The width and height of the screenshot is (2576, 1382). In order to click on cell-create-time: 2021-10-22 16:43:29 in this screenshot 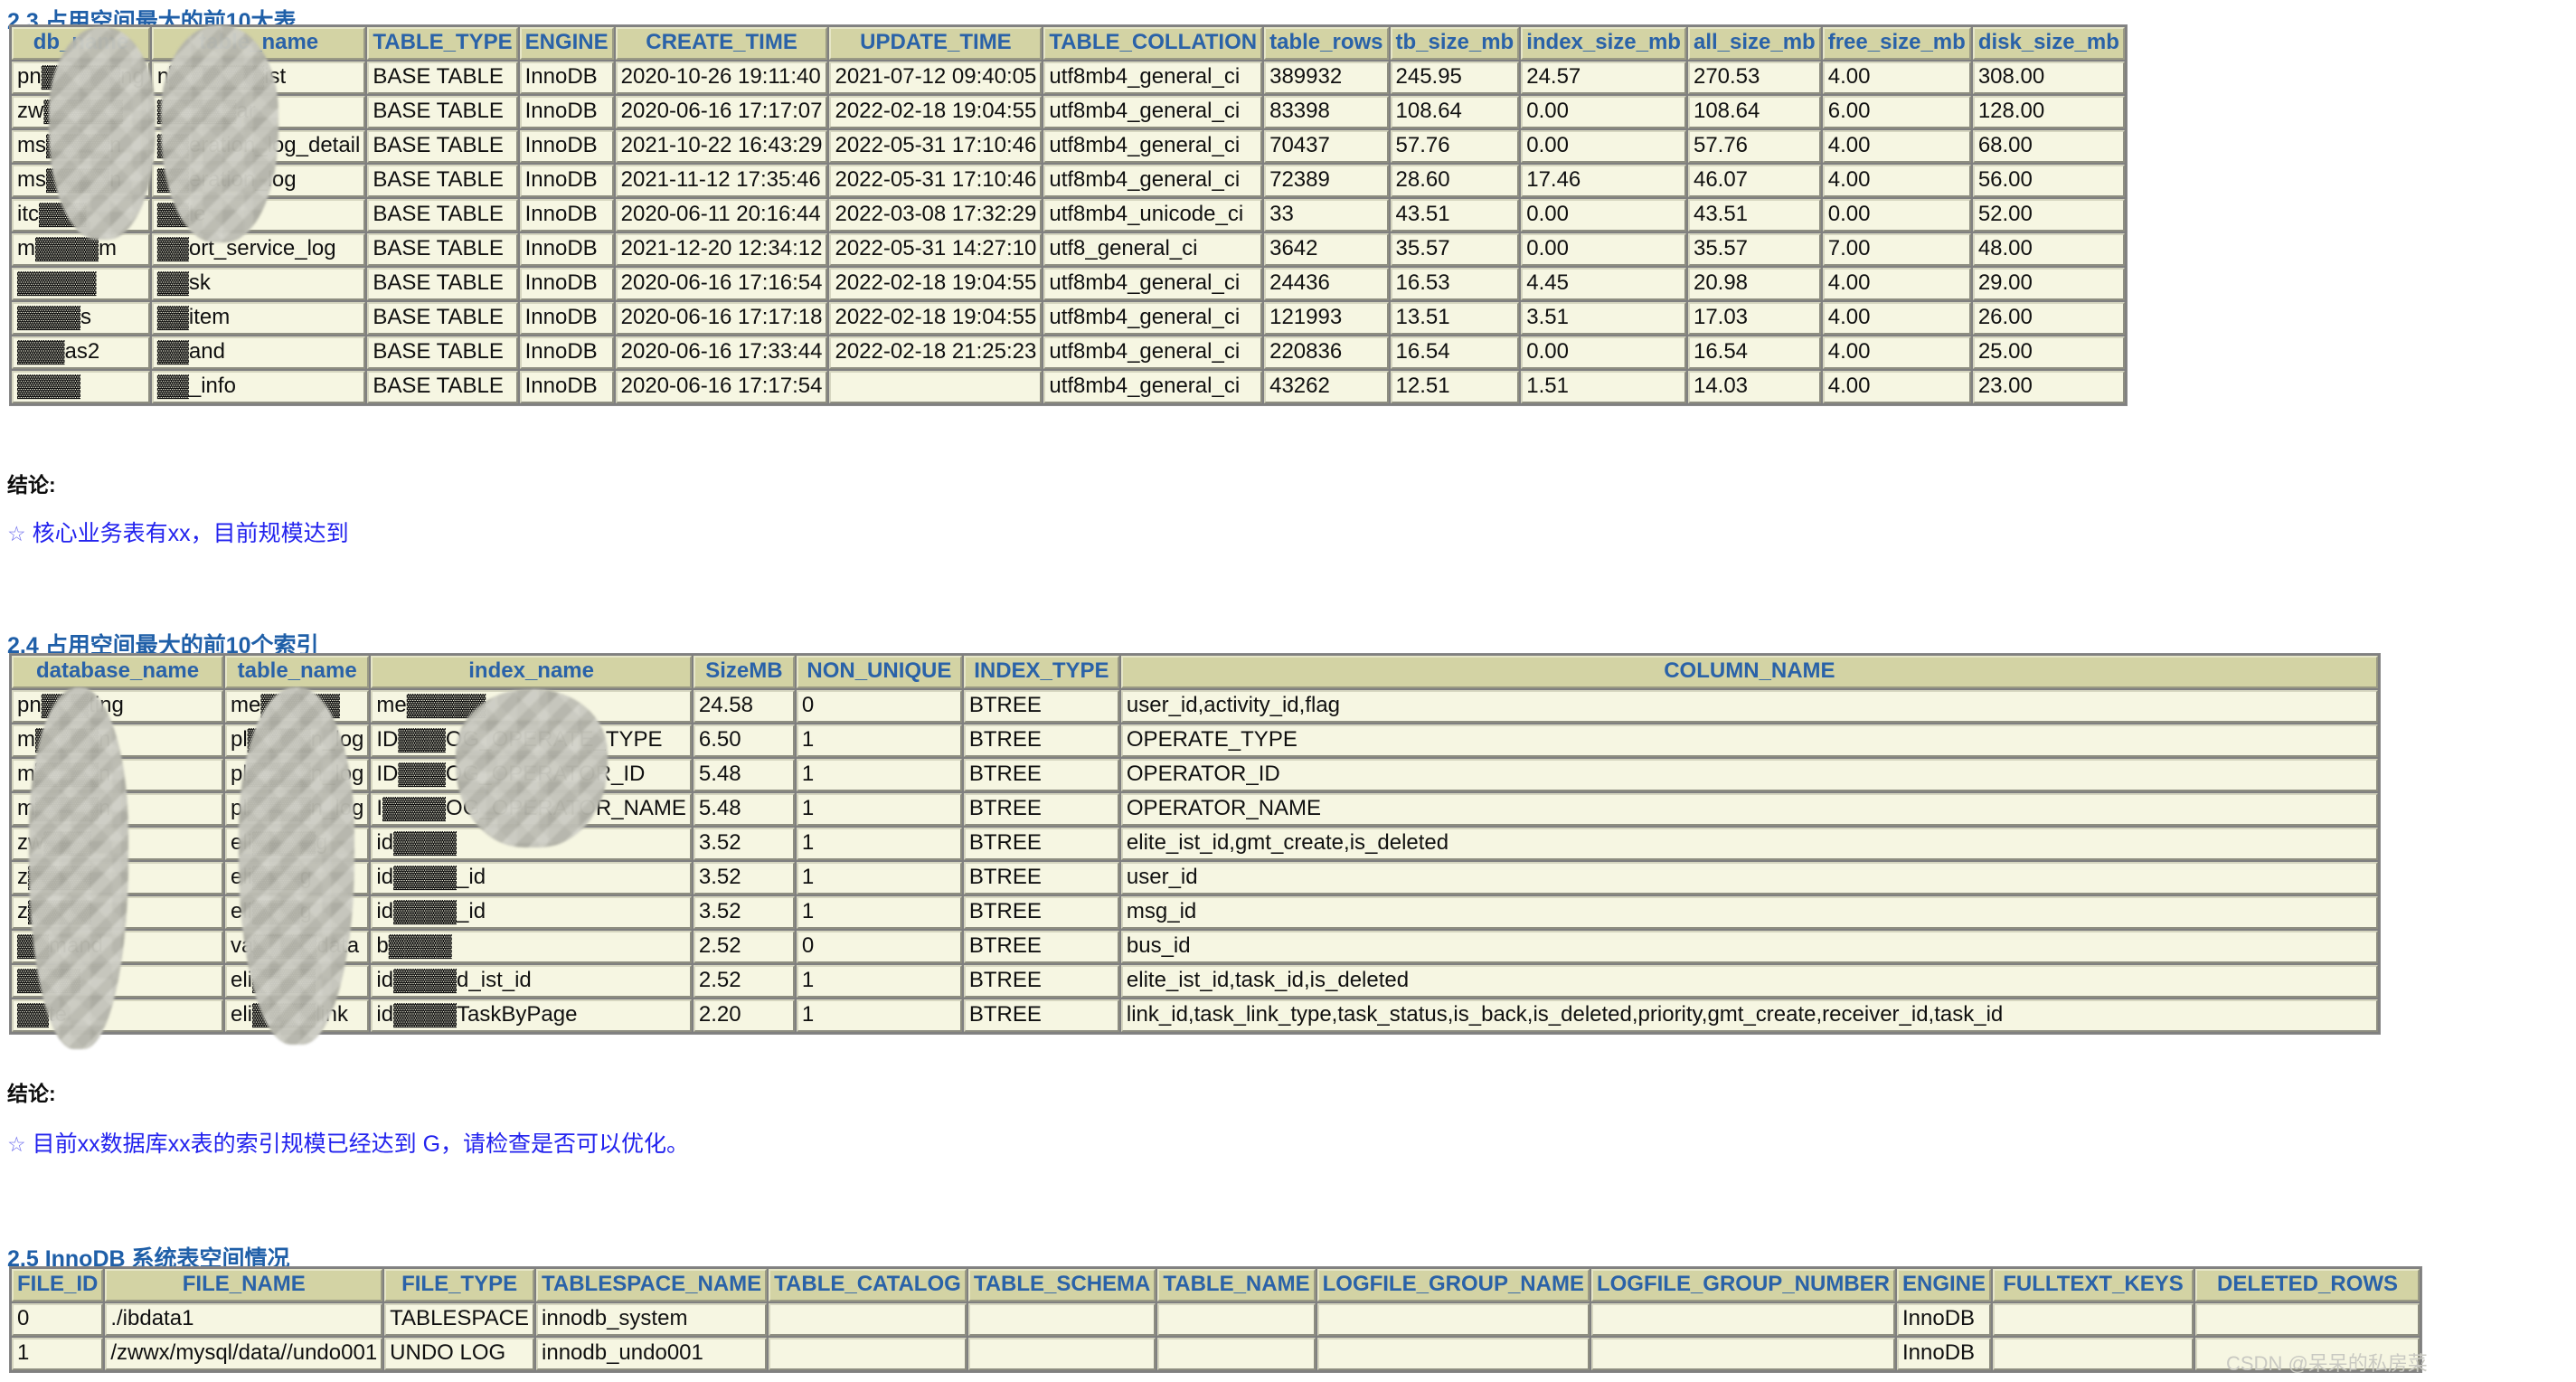, I will do `click(721, 146)`.